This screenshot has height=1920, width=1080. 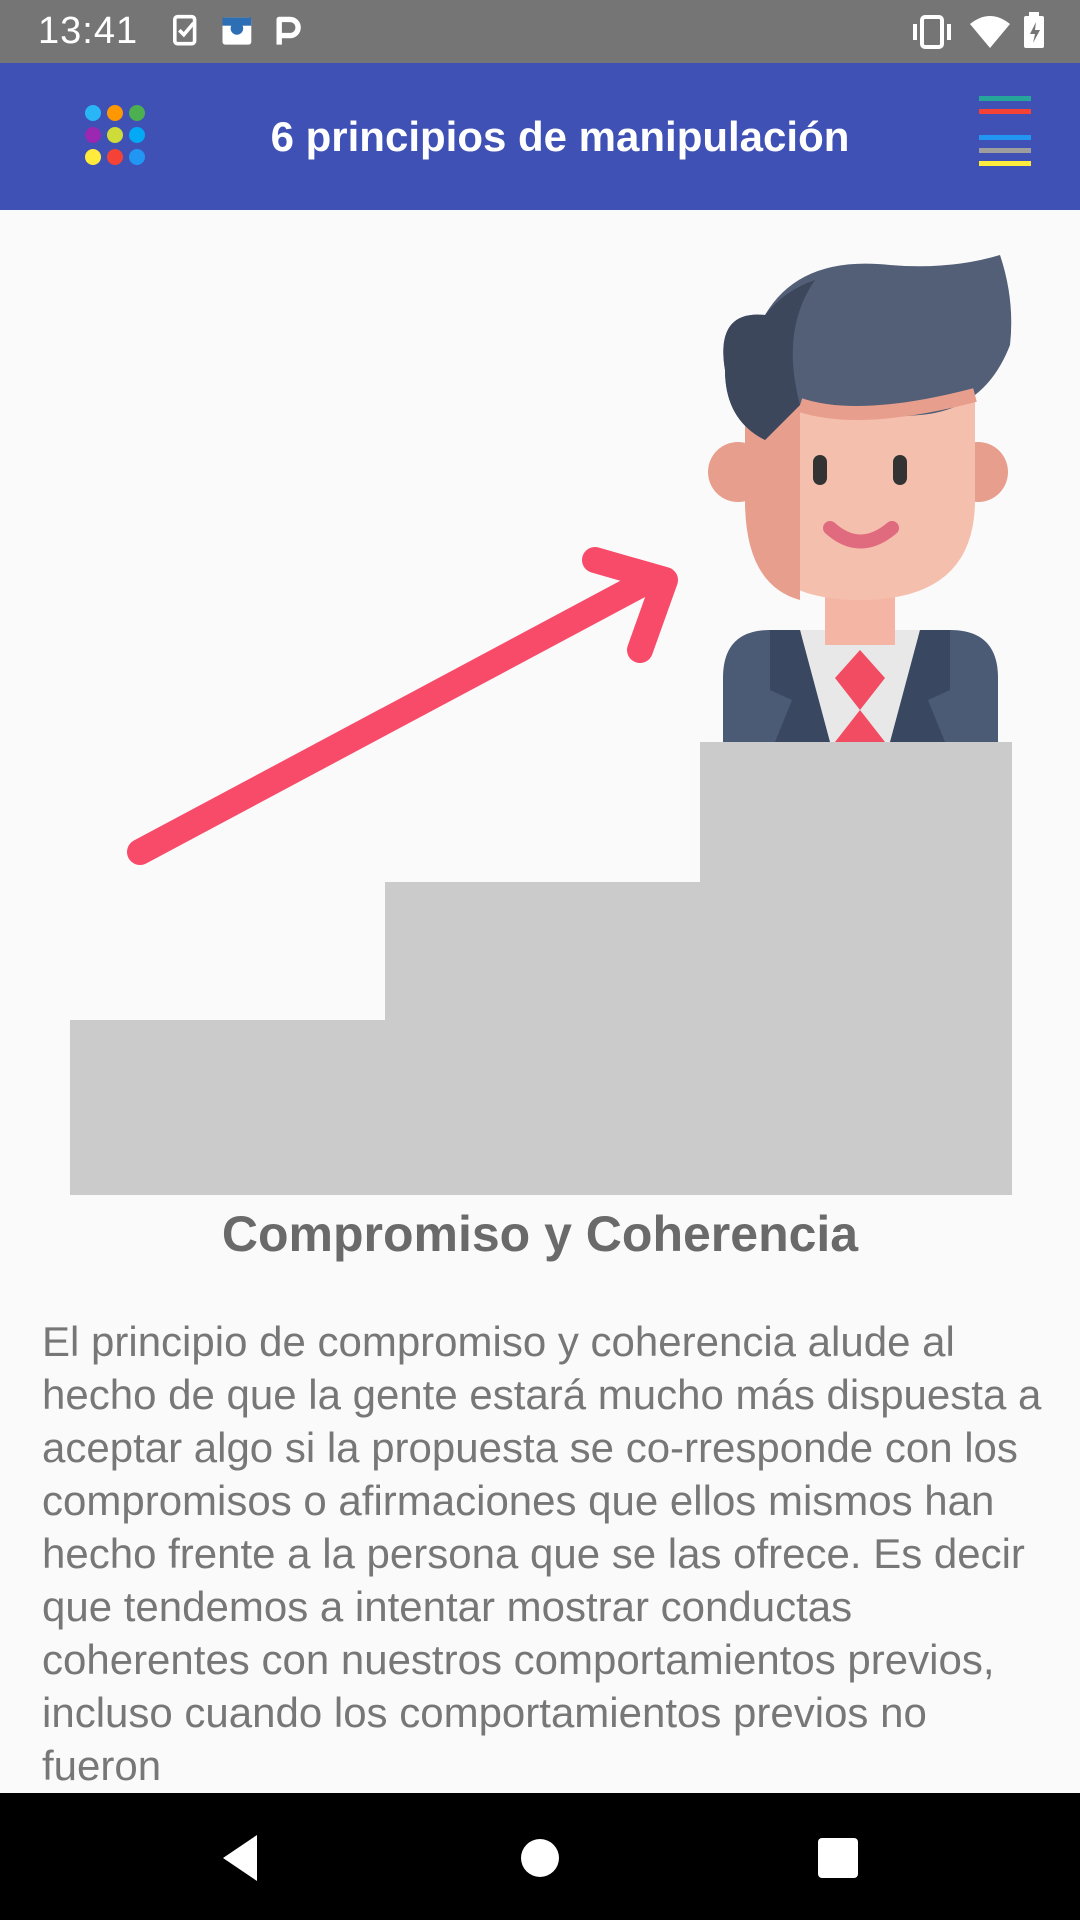 I want to click on wifi-icon, so click(x=990, y=32).